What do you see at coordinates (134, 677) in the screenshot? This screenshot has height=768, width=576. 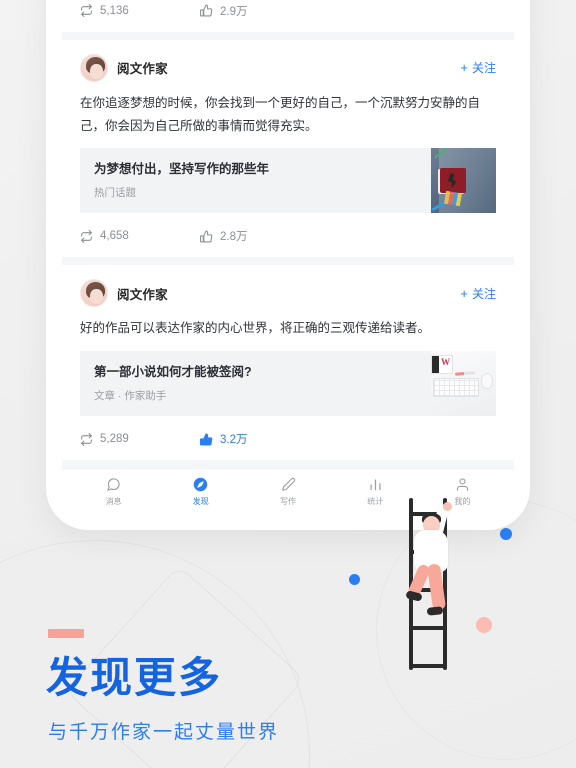 I see `headline: 发现更多` at bounding box center [134, 677].